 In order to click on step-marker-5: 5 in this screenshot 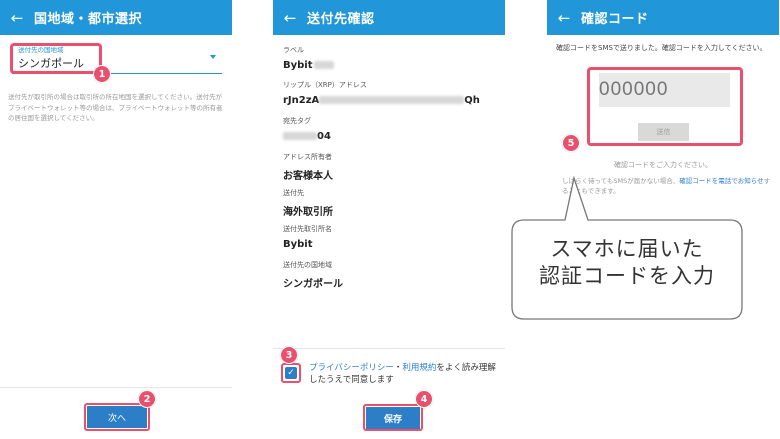, I will do `click(571, 143)`.